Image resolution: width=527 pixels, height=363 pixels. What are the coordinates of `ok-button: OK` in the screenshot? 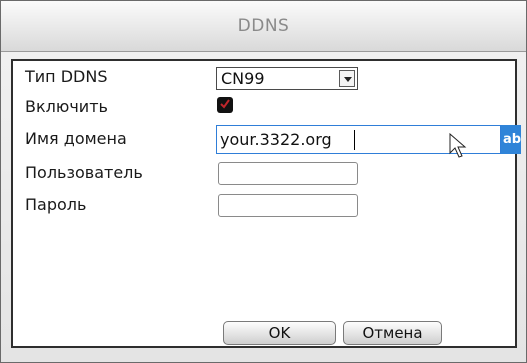 It's located at (279, 333).